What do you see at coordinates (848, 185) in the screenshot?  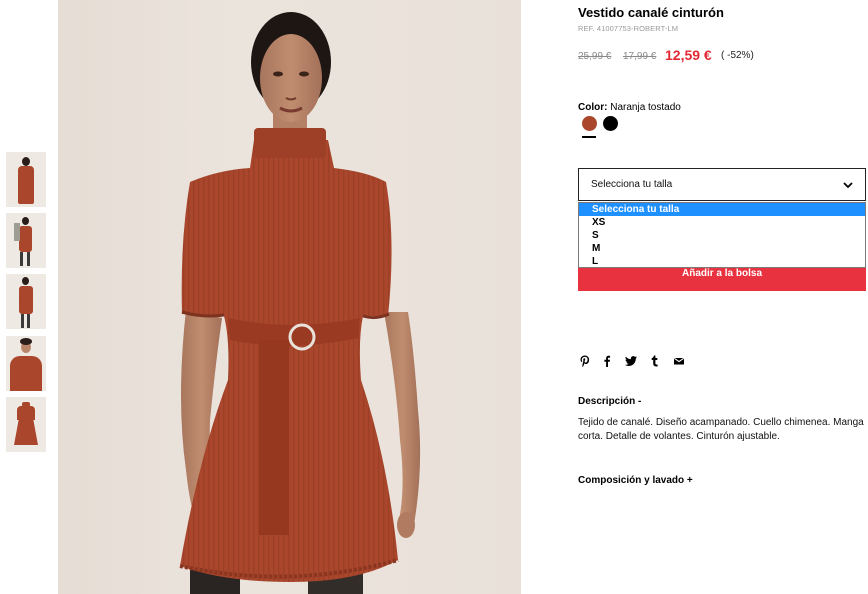 I see `chevron-down-icon` at bounding box center [848, 185].